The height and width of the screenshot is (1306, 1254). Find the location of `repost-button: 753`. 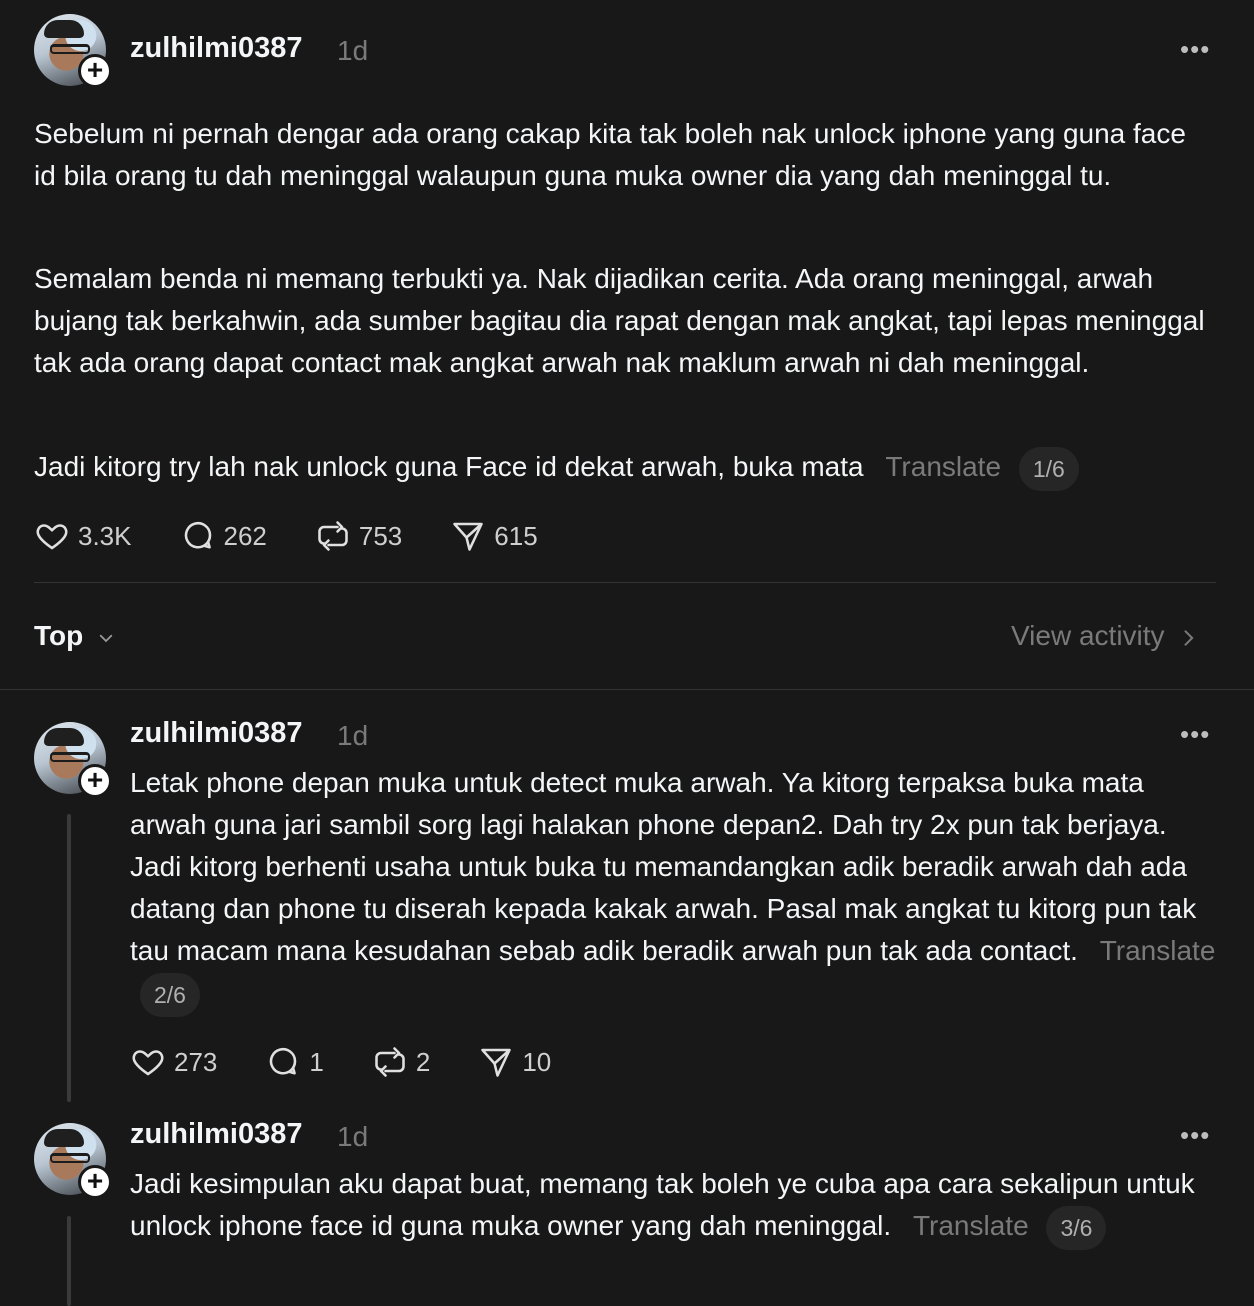

repost-button: 753 is located at coordinates (358, 536).